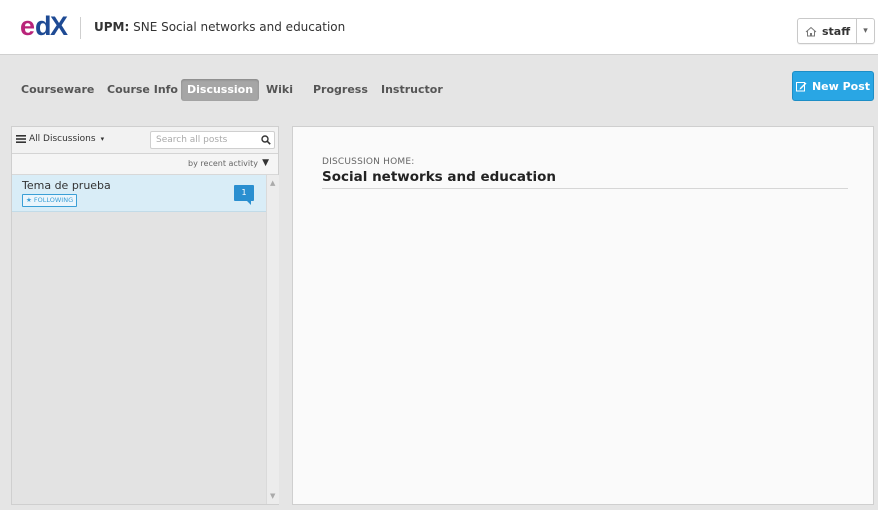  I want to click on scroll-down-icon: ▼, so click(272, 496).